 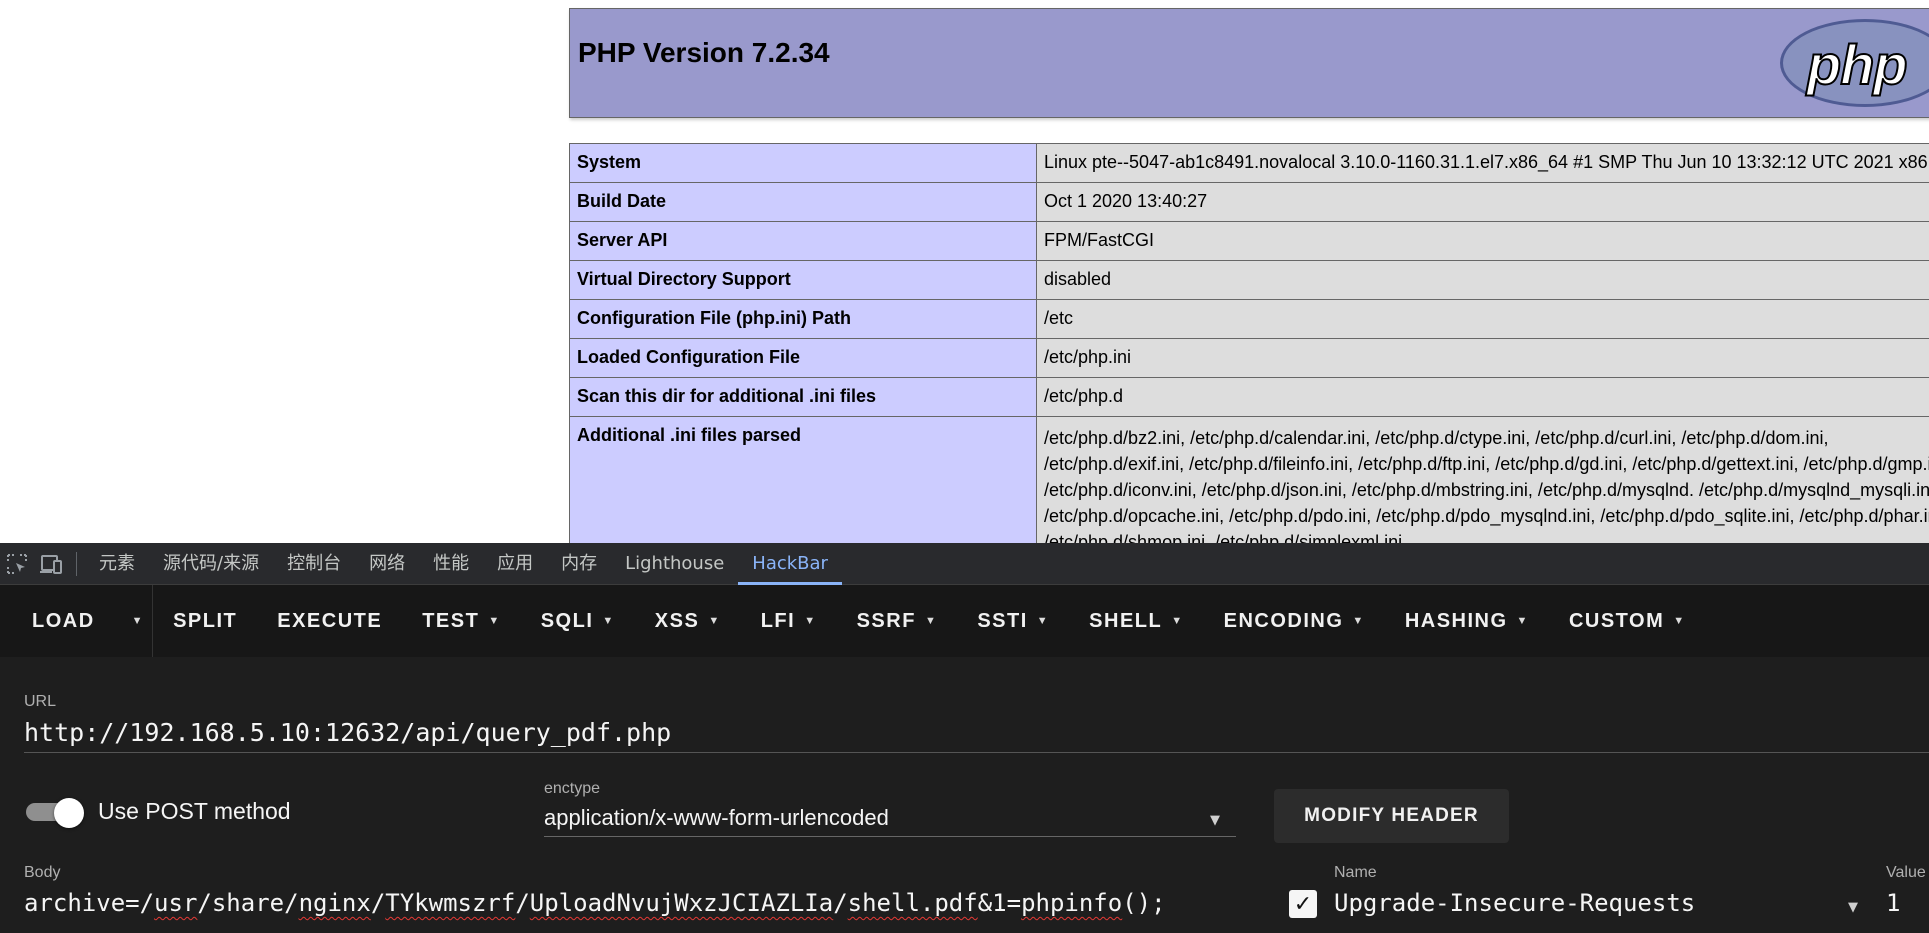 What do you see at coordinates (778, 620) in the screenshot?
I see `lfi-label: LFI` at bounding box center [778, 620].